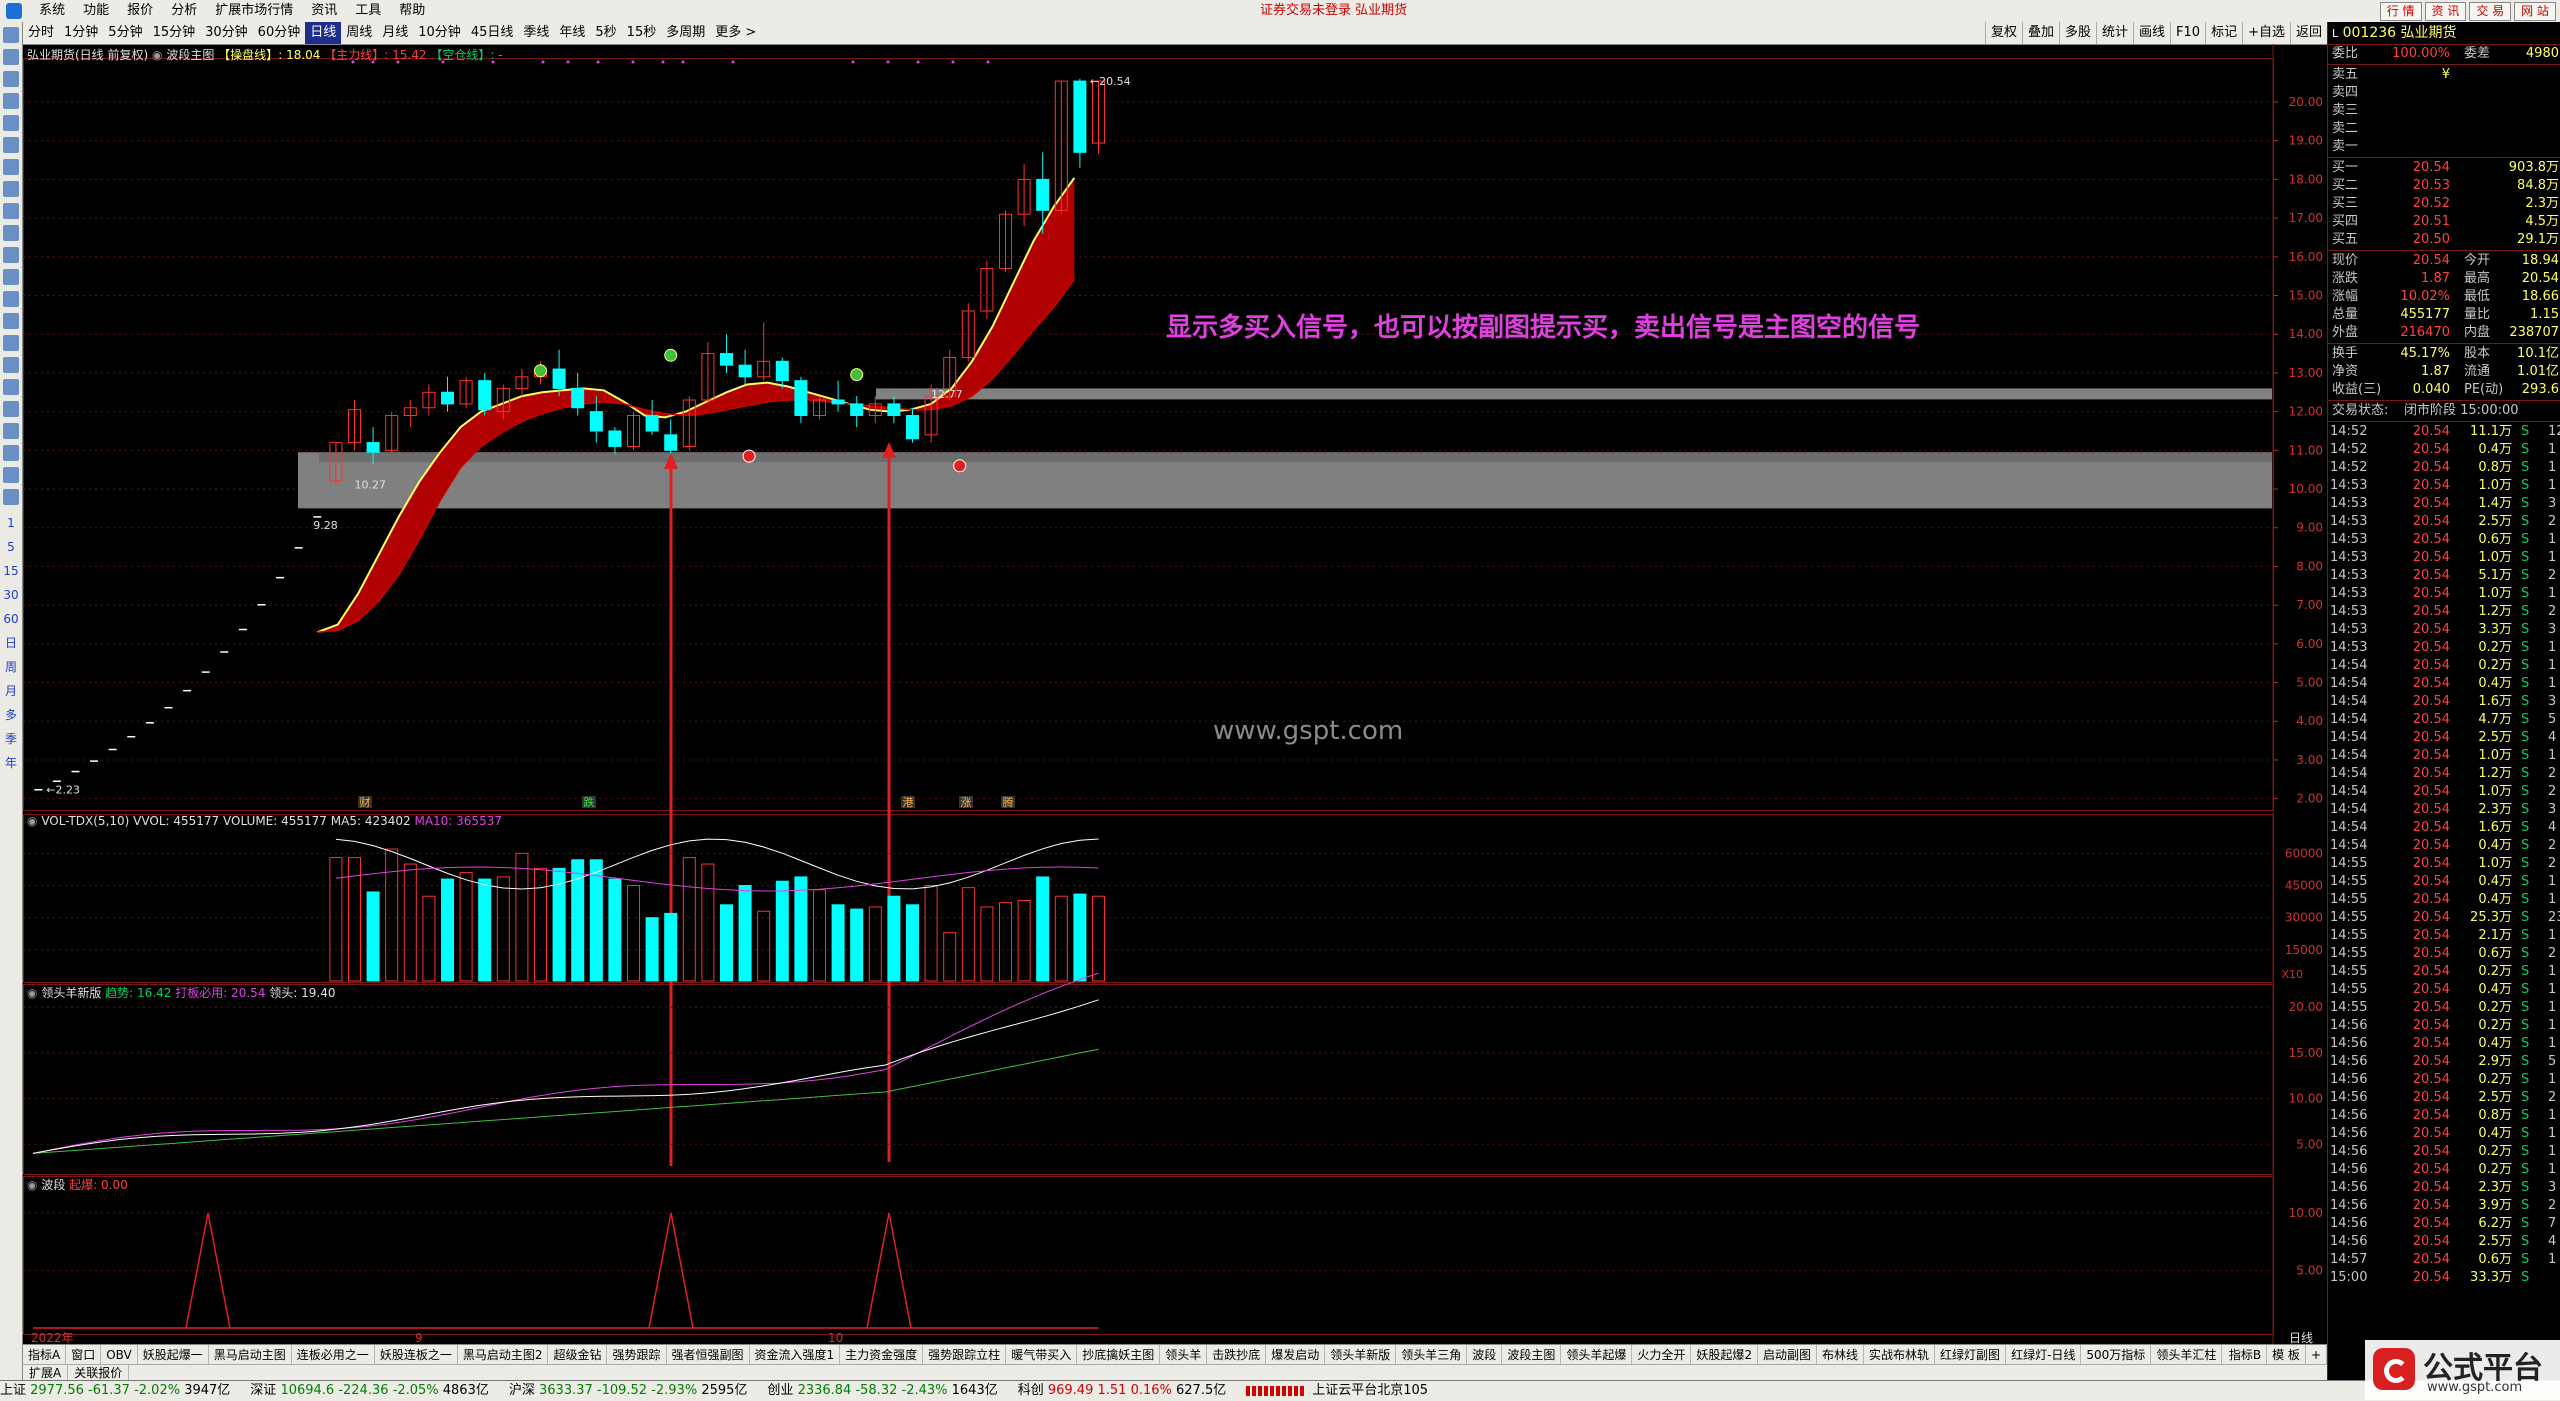 Image resolution: width=2560 pixels, height=1401 pixels. Describe the element at coordinates (1119, 1355) in the screenshot. I see `indicator-tab-15: 抄底擒妖主图` at that location.